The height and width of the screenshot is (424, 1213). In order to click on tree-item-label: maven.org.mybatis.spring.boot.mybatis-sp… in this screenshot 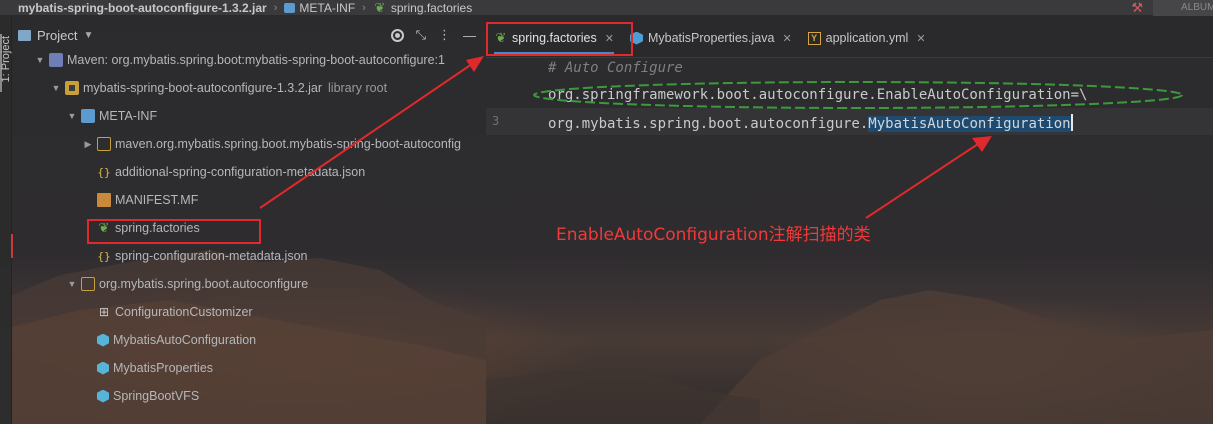, I will do `click(288, 144)`.